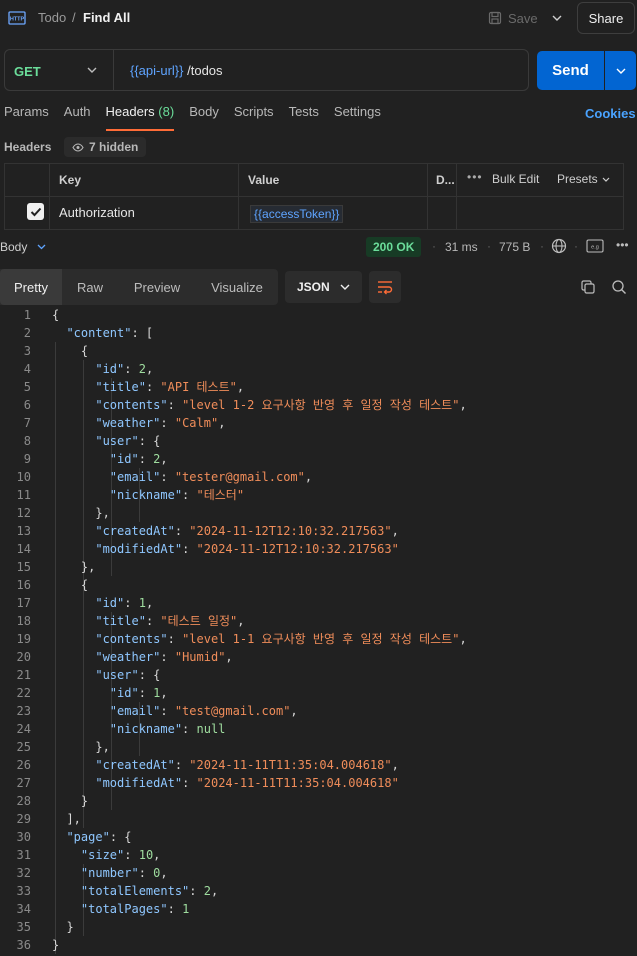 The height and width of the screenshot is (956, 637). Describe the element at coordinates (80, 747) in the screenshot. I see `code-text: },` at that location.